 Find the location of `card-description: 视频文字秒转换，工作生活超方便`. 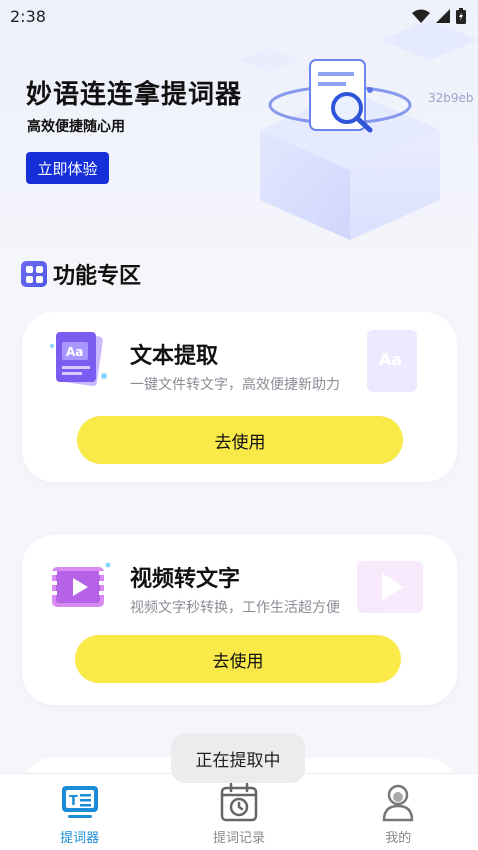

card-description: 视频文字秒转换，工作生活超方便 is located at coordinates (235, 608).